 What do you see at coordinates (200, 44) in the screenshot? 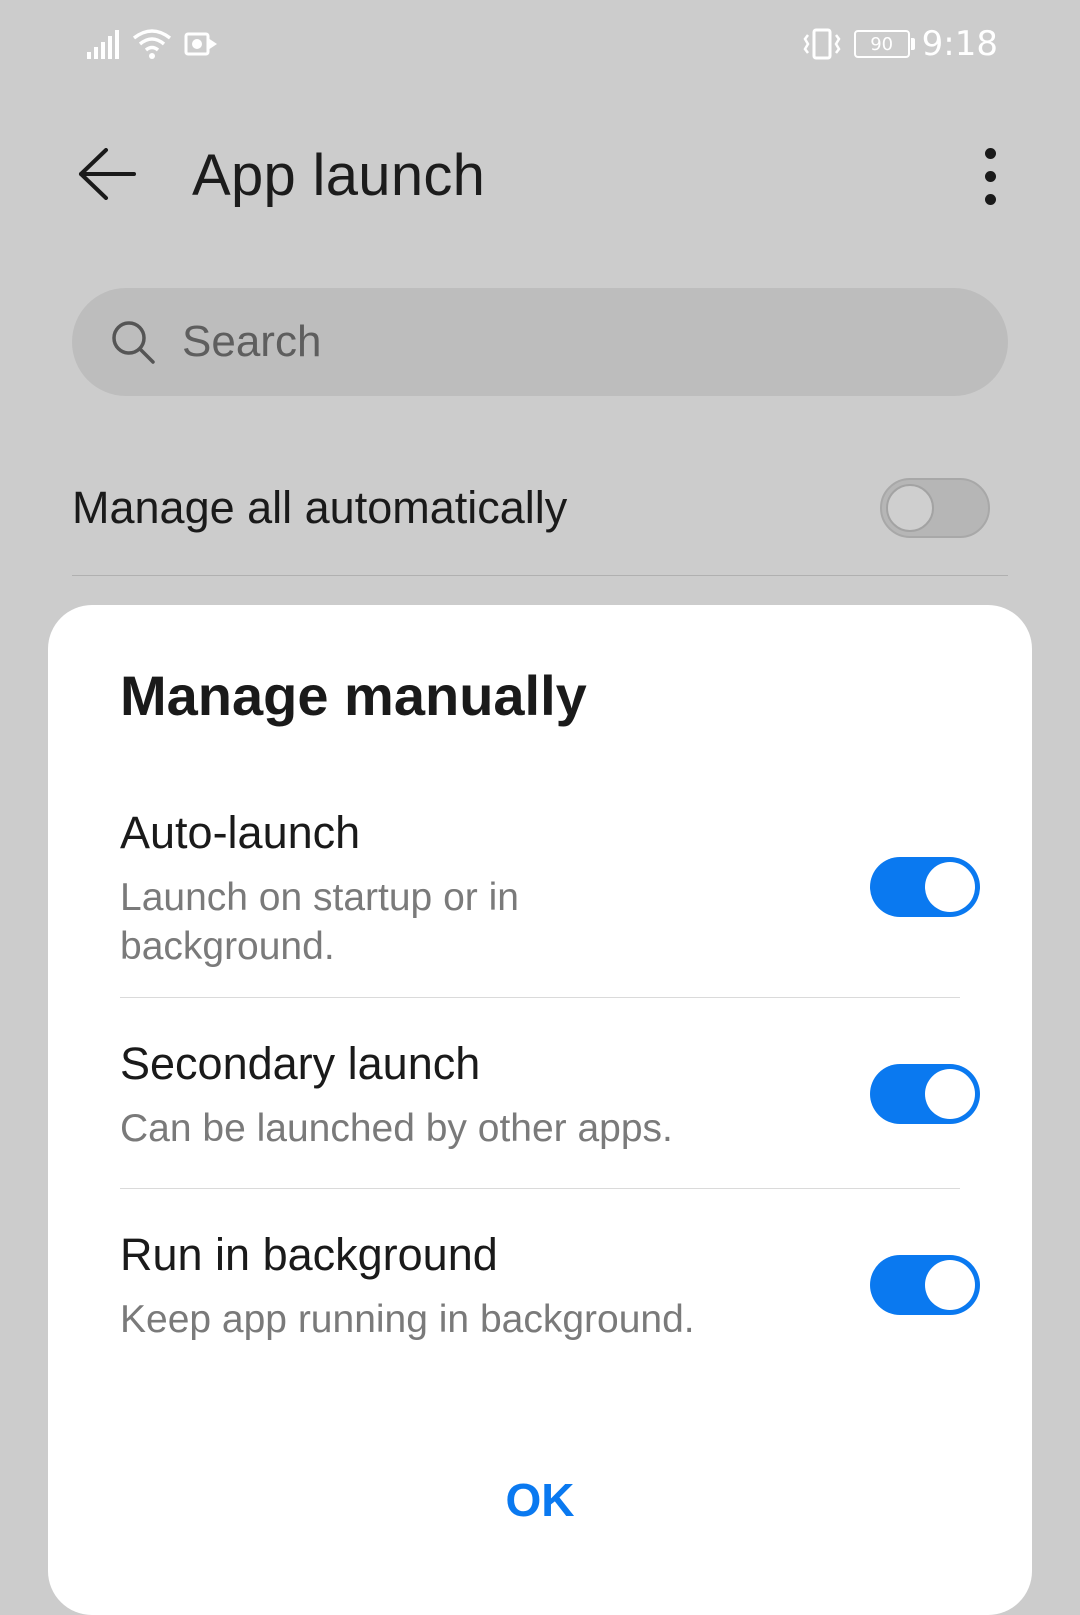
I see `notification-icon` at bounding box center [200, 44].